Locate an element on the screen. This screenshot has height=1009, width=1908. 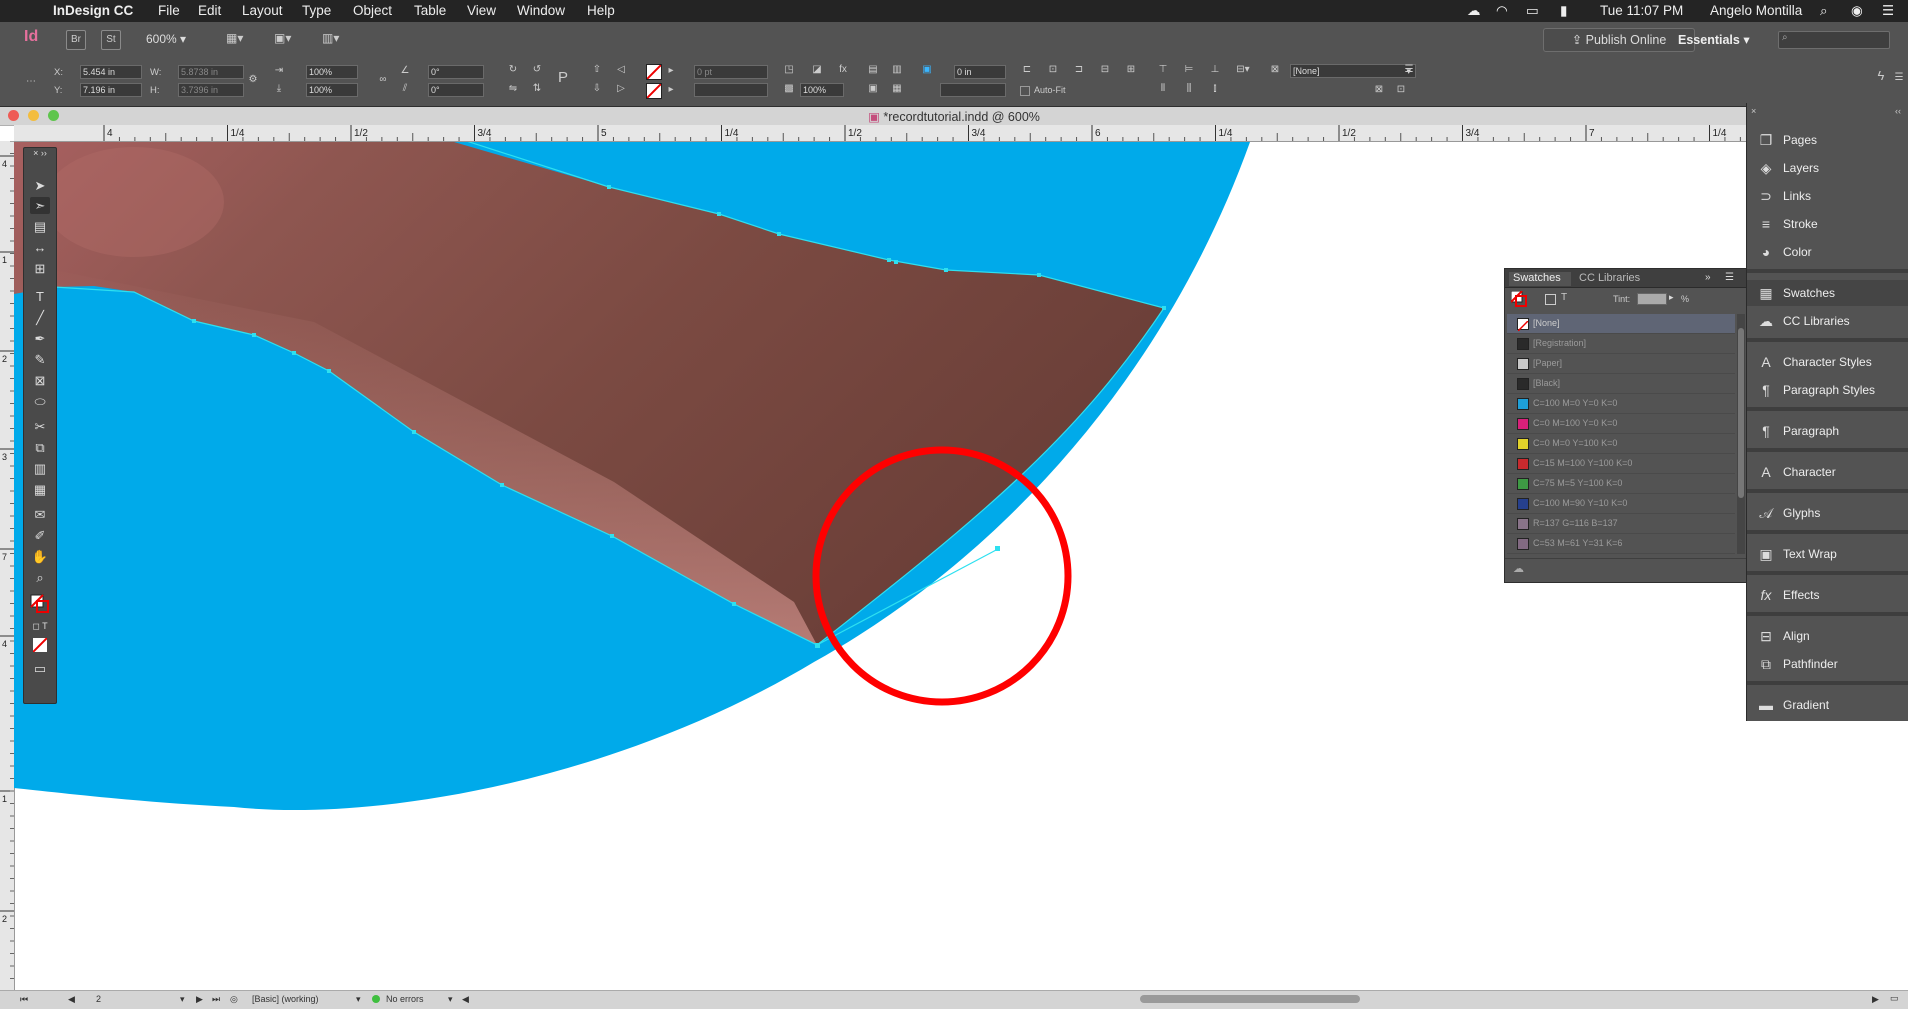
align-bottom-icon: ⊥ is located at coordinates (1215, 70).